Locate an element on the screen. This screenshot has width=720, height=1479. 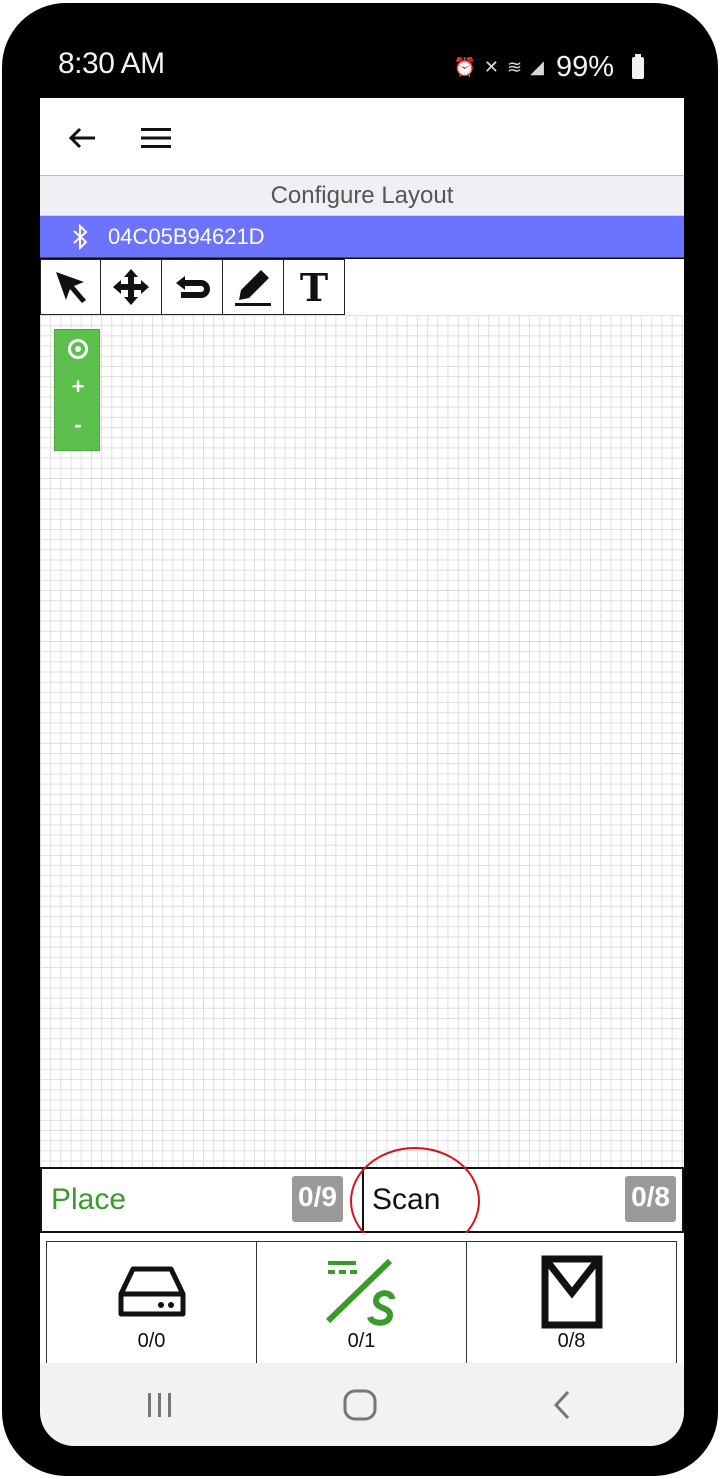
tile-count: 0/1 is located at coordinates (361, 1341).